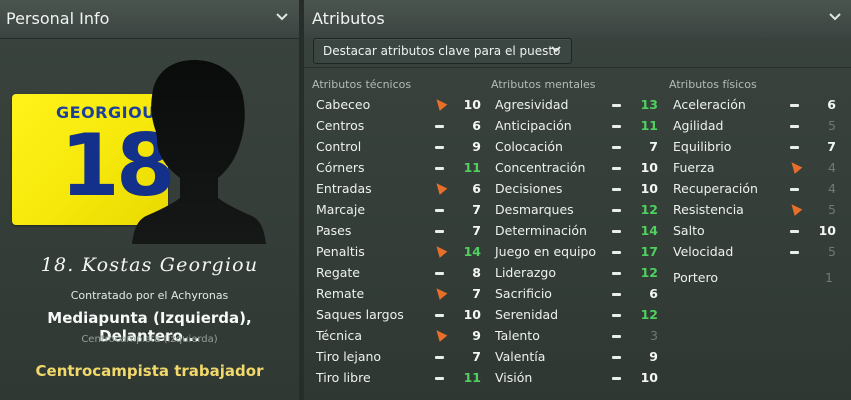  I want to click on attribute-value: 5, so click(832, 125).